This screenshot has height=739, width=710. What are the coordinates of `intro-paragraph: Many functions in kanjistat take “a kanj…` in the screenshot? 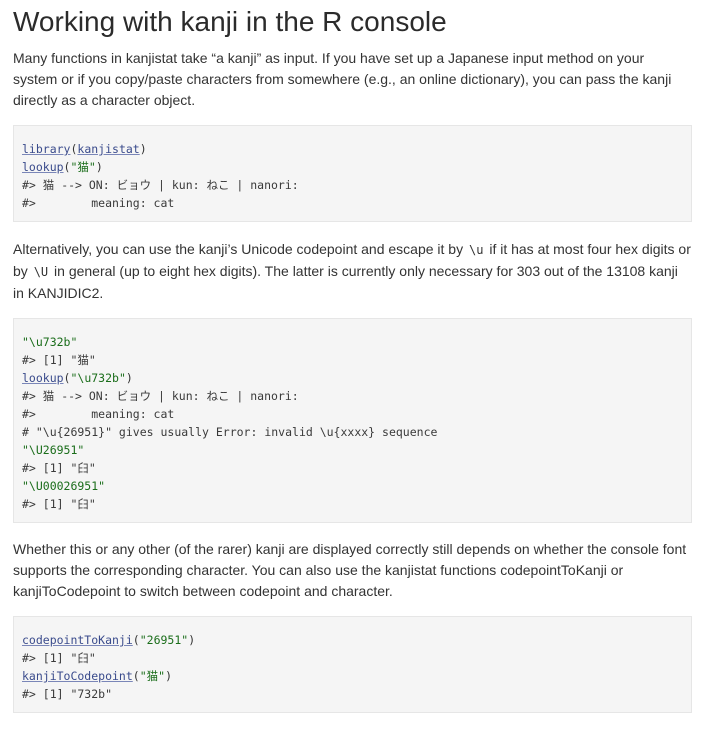 It's located at (342, 79).